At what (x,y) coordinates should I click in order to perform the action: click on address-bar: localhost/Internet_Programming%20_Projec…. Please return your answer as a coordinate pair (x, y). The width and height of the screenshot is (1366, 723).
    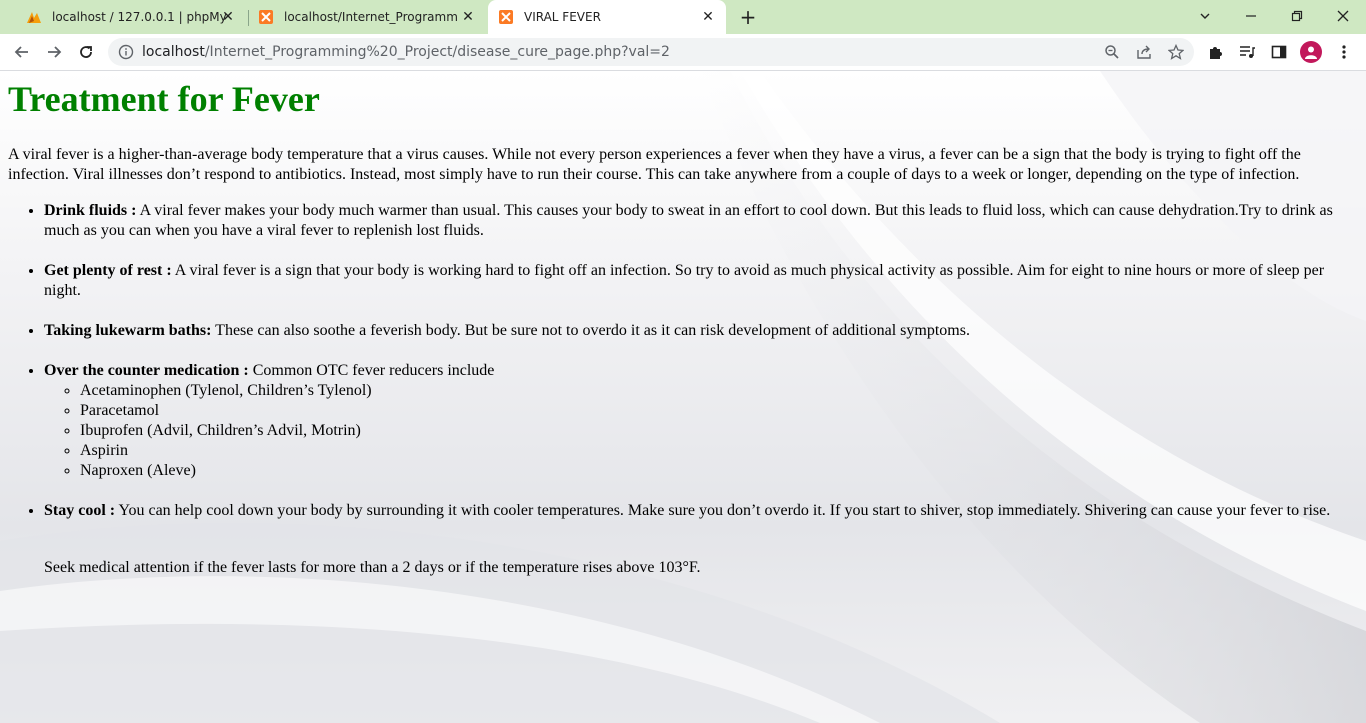
    Looking at the image, I should click on (651, 52).